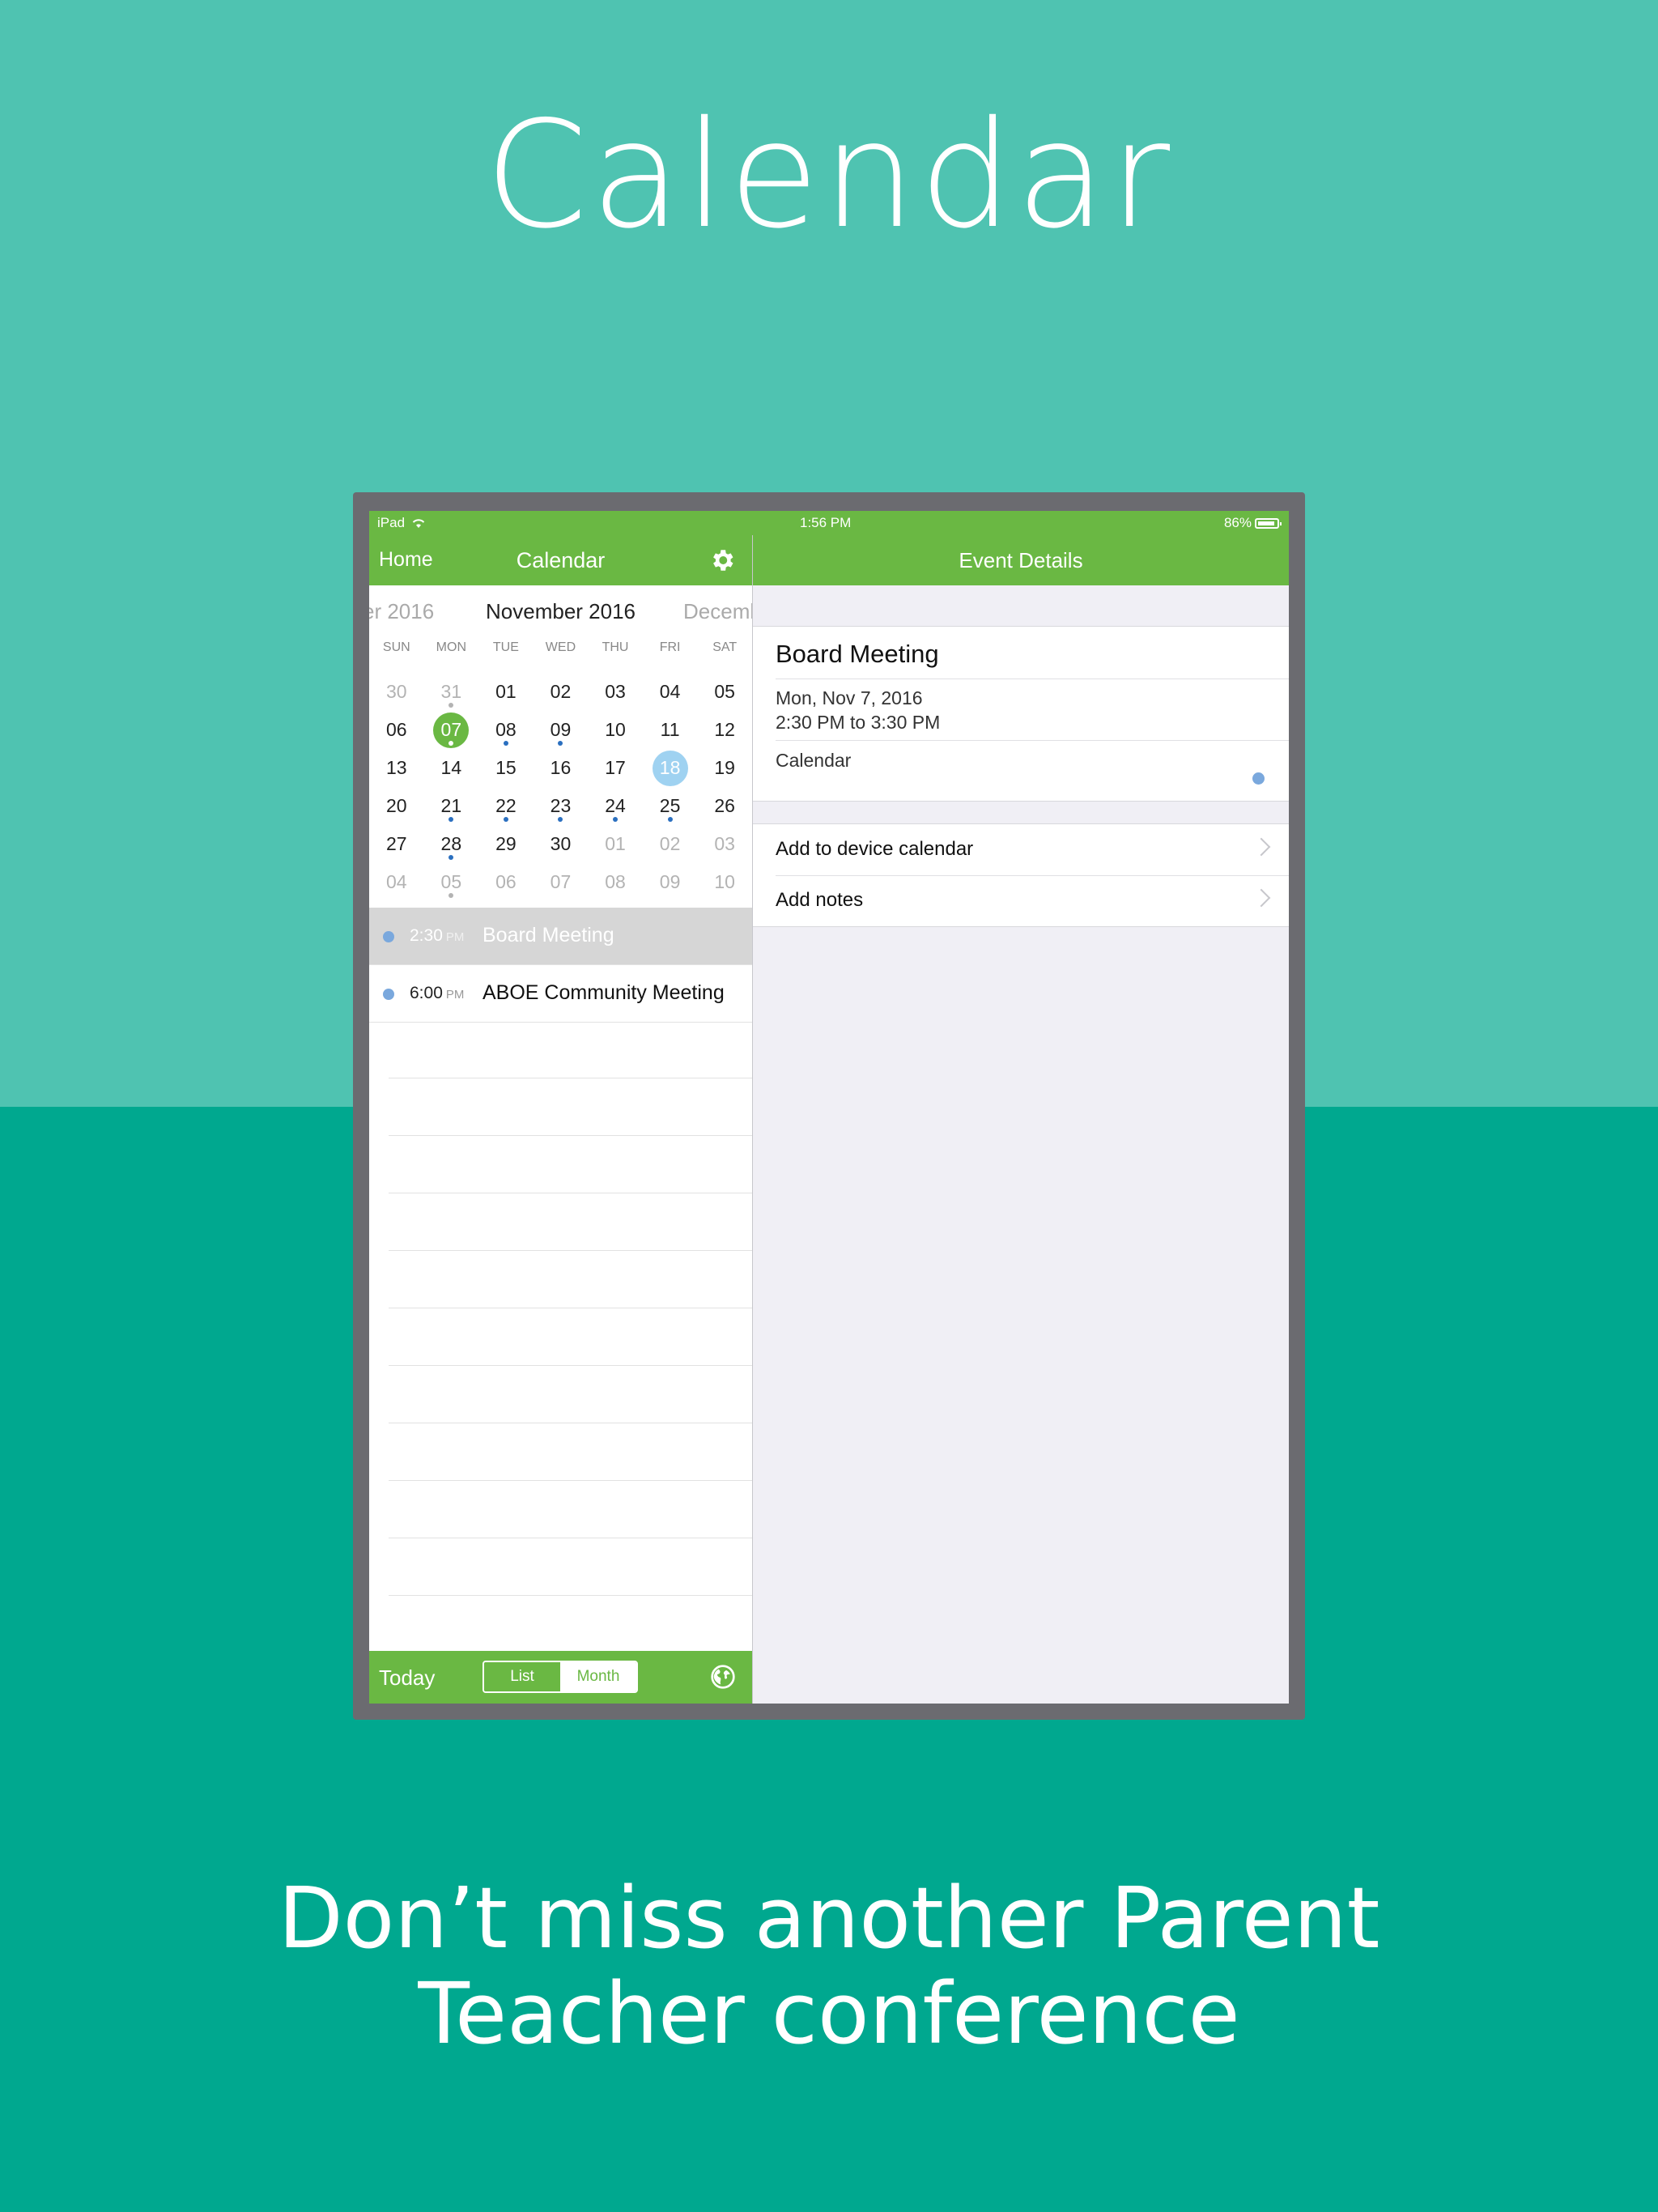  I want to click on day-cell: 22, so click(506, 806).